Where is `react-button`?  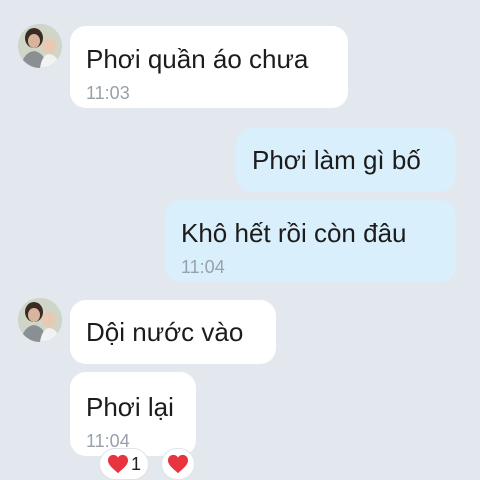 react-button is located at coordinates (178, 464).